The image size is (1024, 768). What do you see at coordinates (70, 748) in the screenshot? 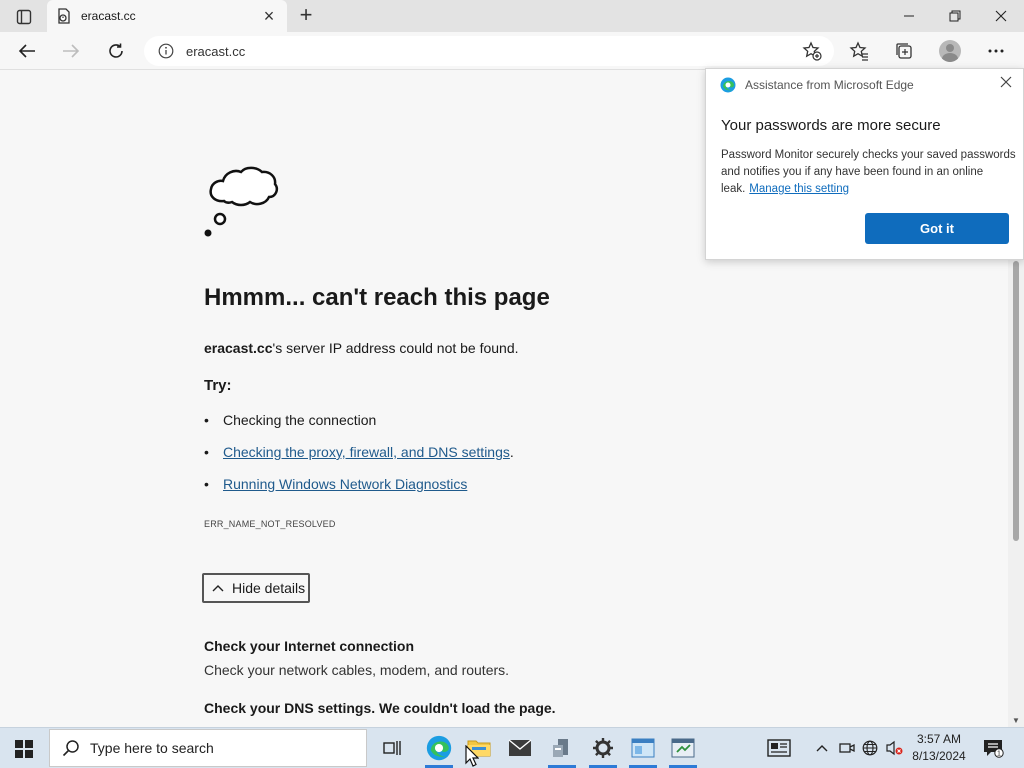
I see `search-icon` at bounding box center [70, 748].